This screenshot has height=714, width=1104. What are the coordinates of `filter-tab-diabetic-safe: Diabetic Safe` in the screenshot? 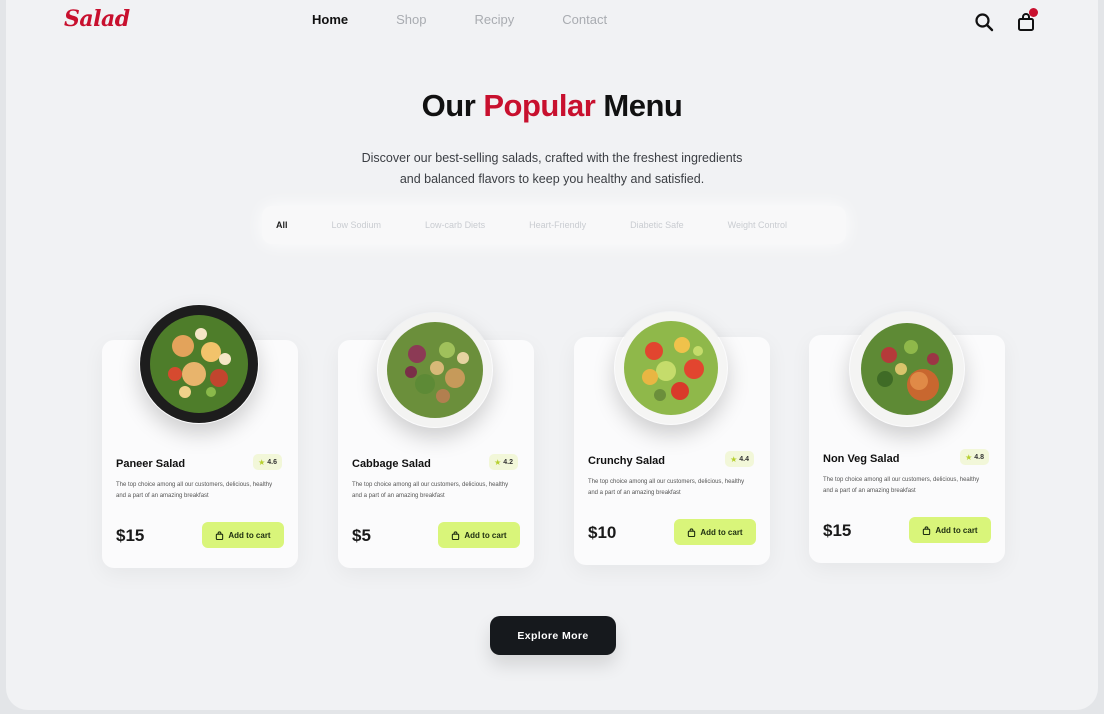 It's located at (657, 225).